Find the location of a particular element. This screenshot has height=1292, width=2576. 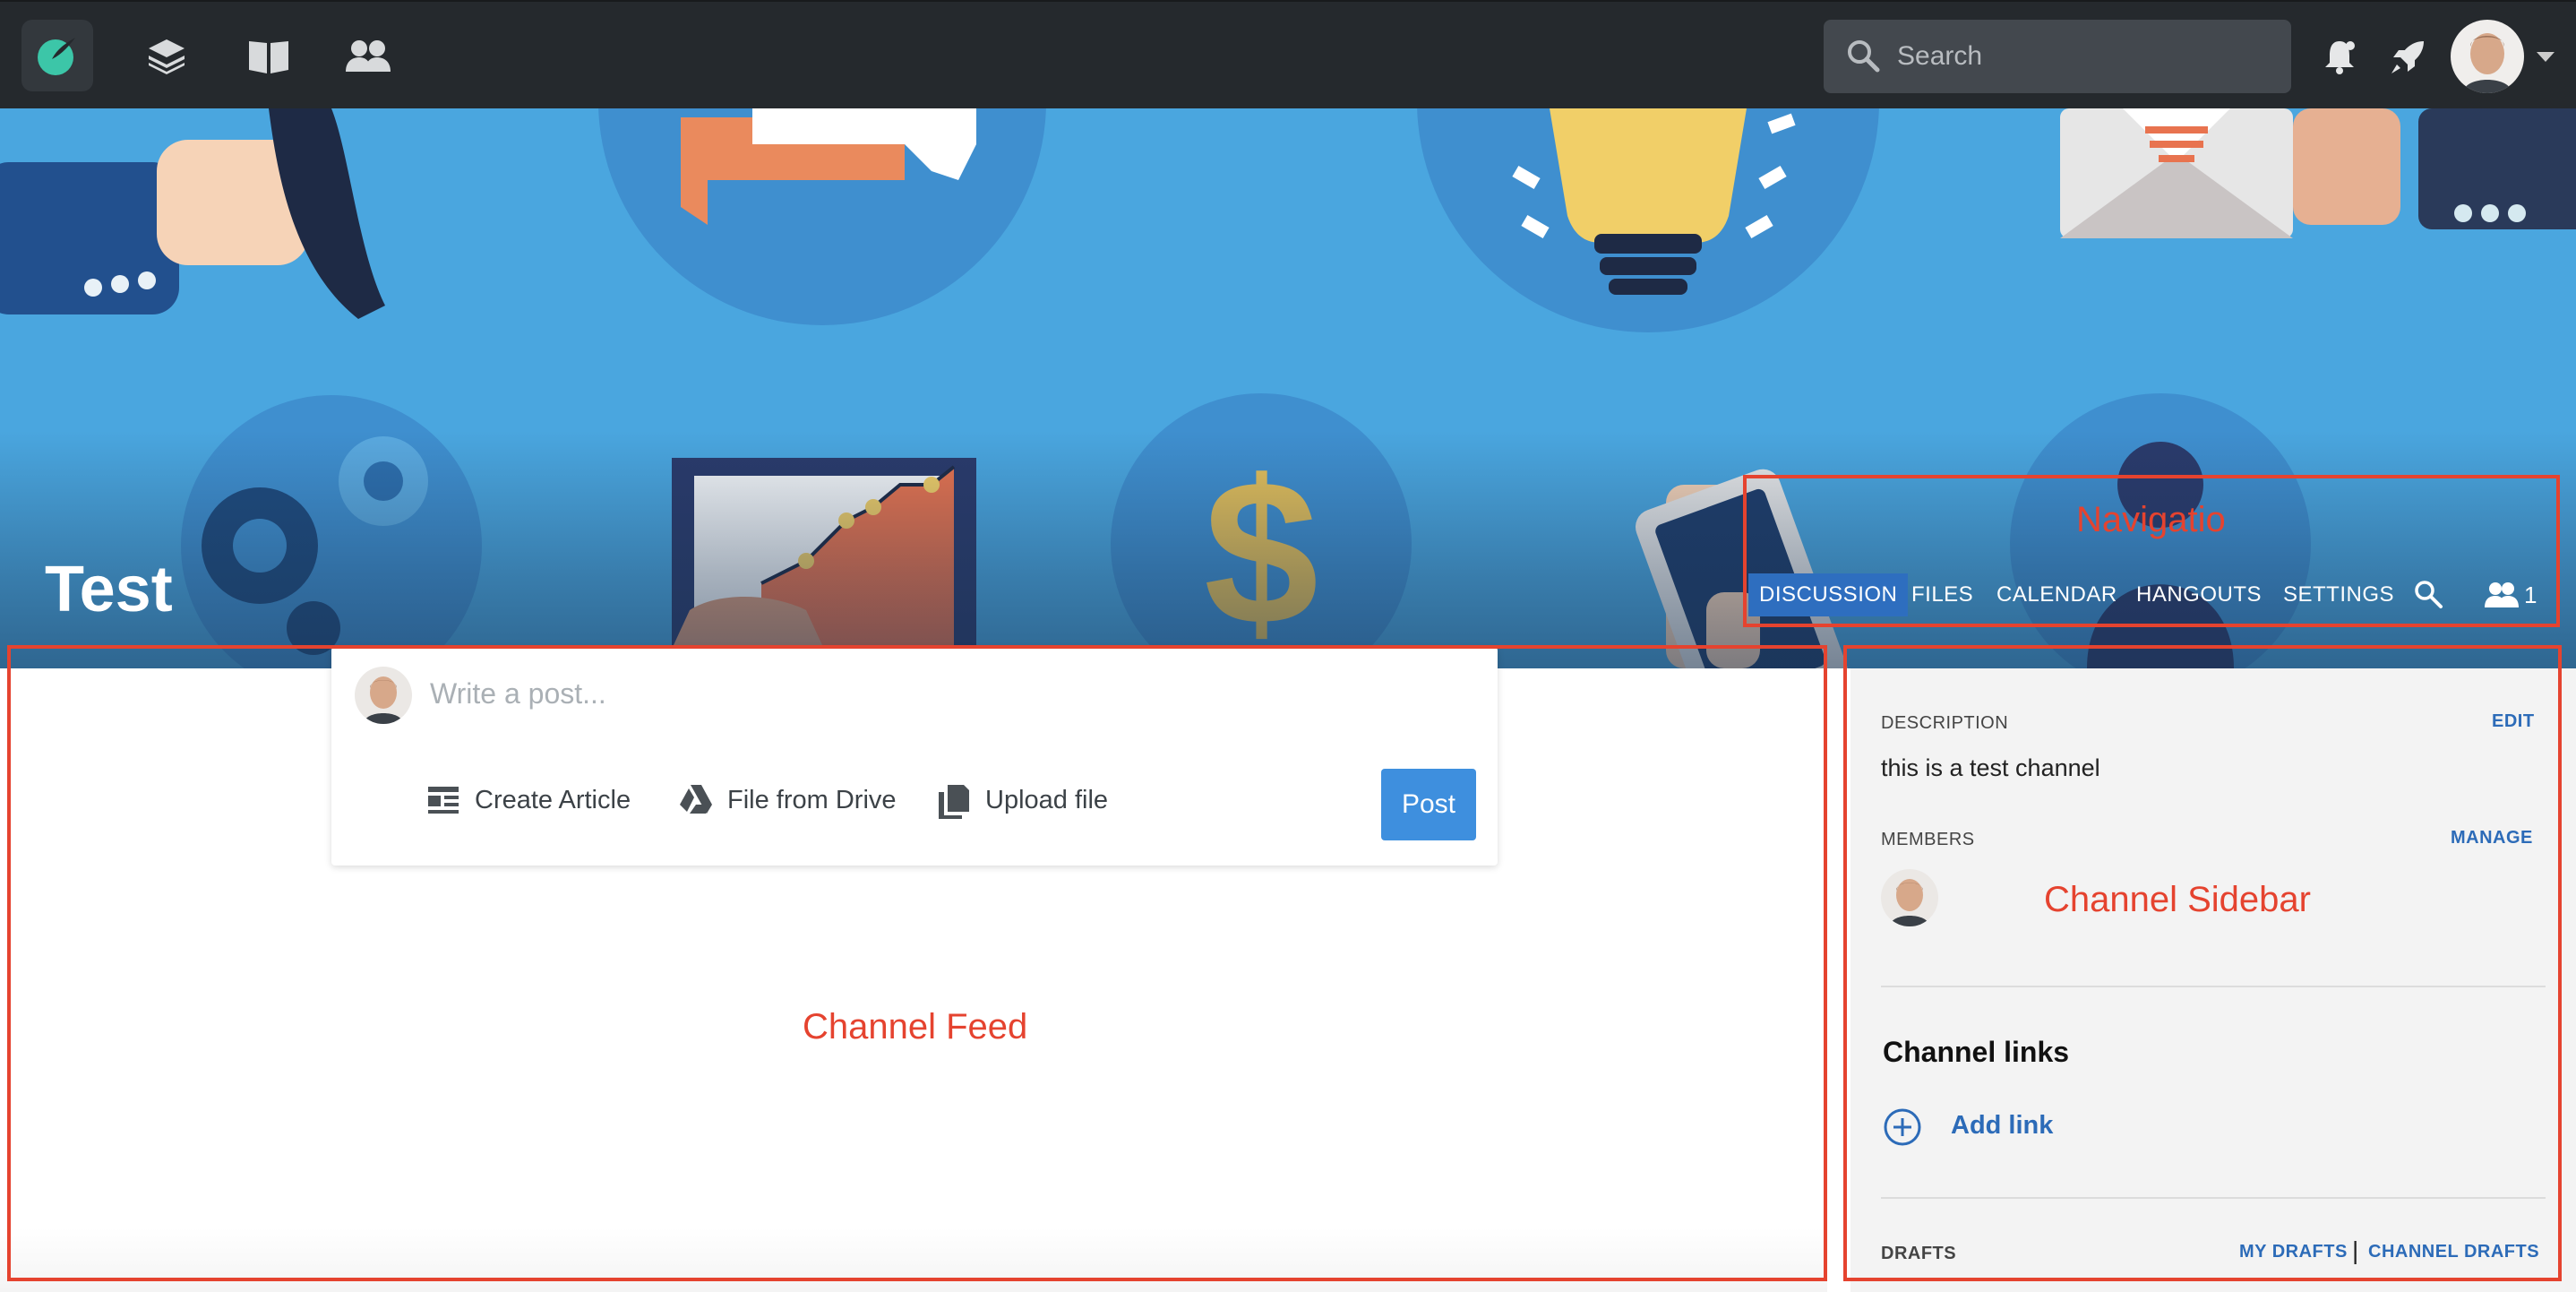

sidebar-annotation-box is located at coordinates (2202, 963).